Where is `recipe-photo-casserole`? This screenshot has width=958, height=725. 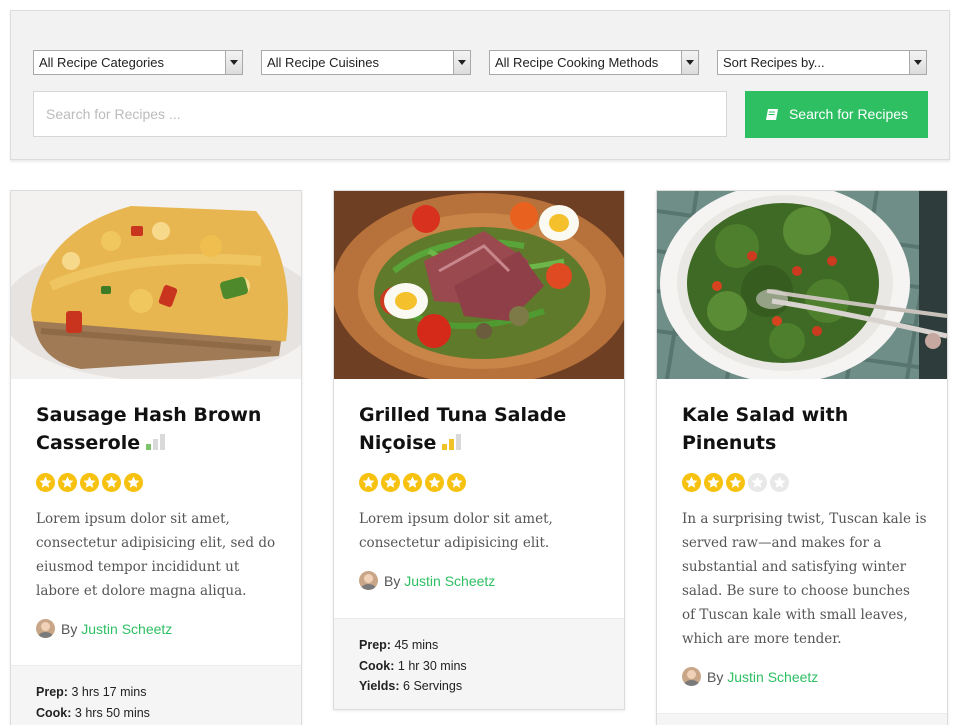
recipe-photo-casserole is located at coordinates (156, 285).